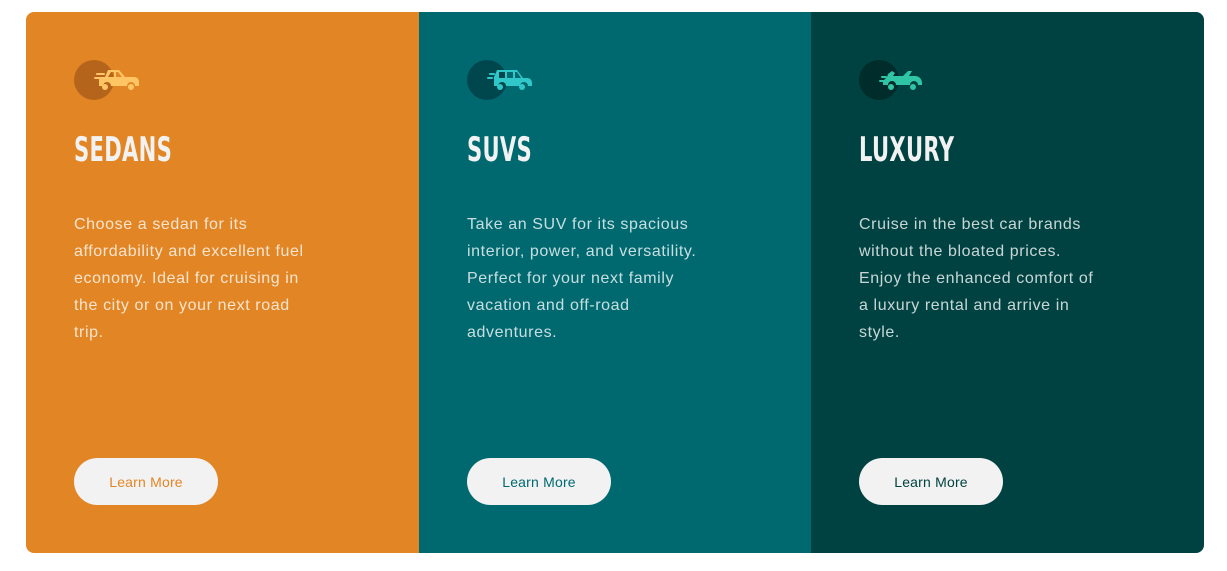 This screenshot has width=1227, height=571. Describe the element at coordinates (123, 150) in the screenshot. I see `card-title: SEDANS` at that location.